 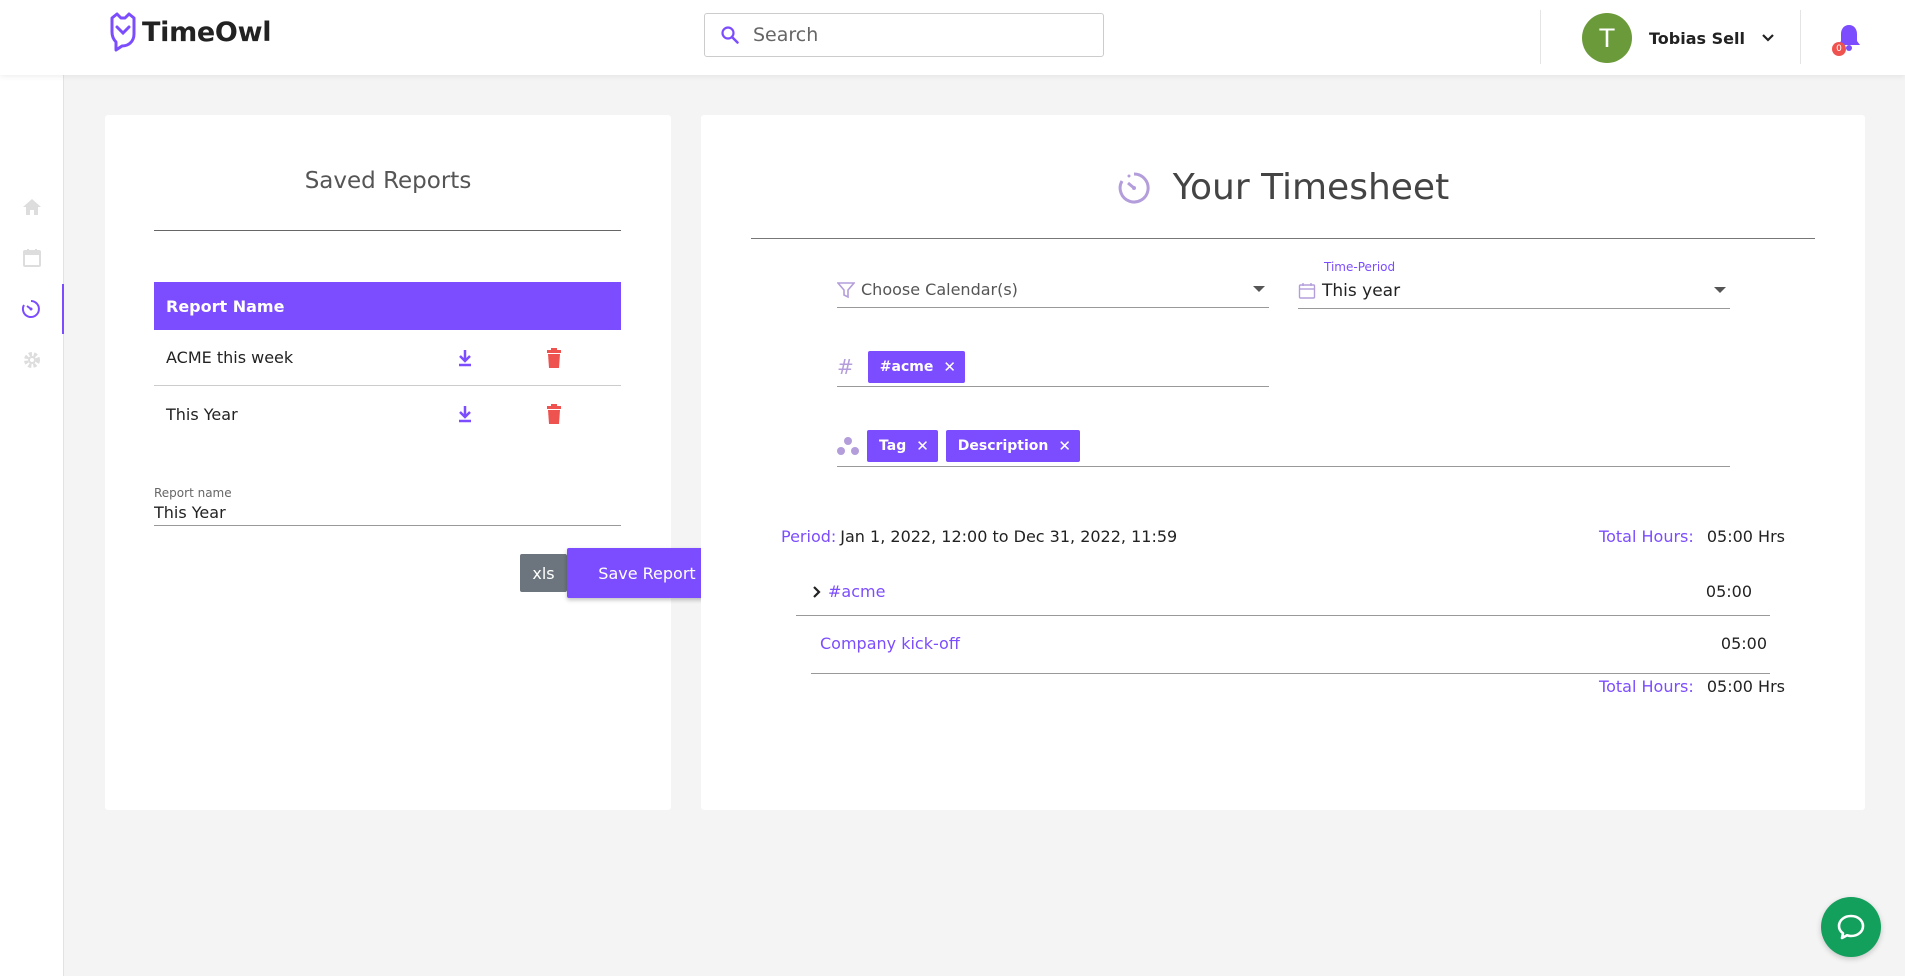 I want to click on sidebar-item-calendar, so click(x=32, y=258).